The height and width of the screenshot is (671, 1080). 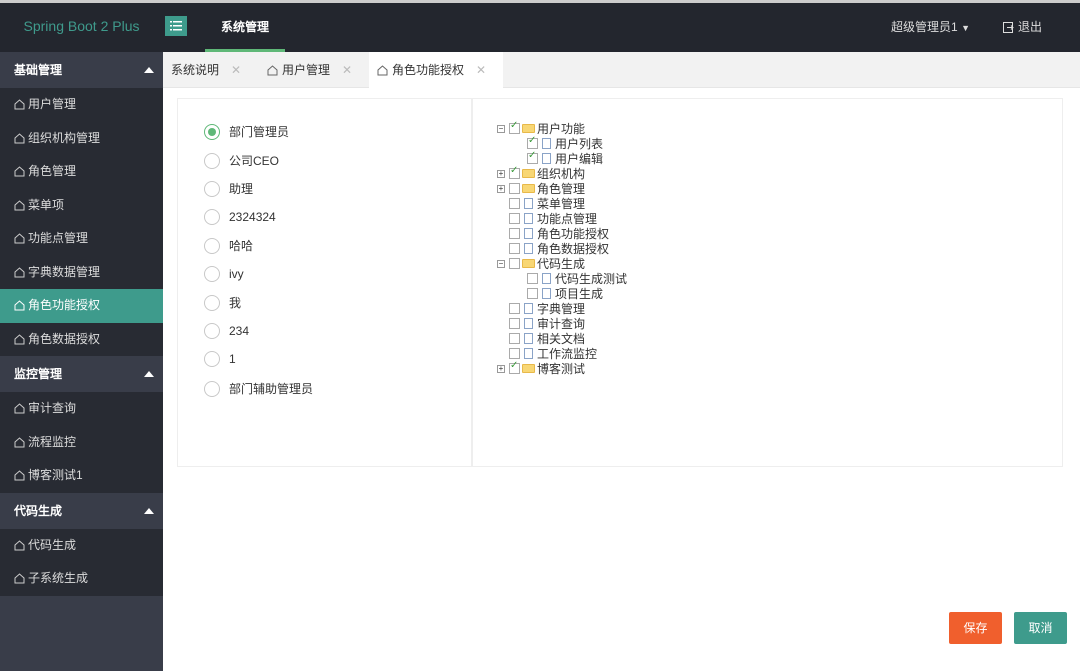 What do you see at coordinates (562, 338) in the screenshot?
I see `tree-node: 相关文档` at bounding box center [562, 338].